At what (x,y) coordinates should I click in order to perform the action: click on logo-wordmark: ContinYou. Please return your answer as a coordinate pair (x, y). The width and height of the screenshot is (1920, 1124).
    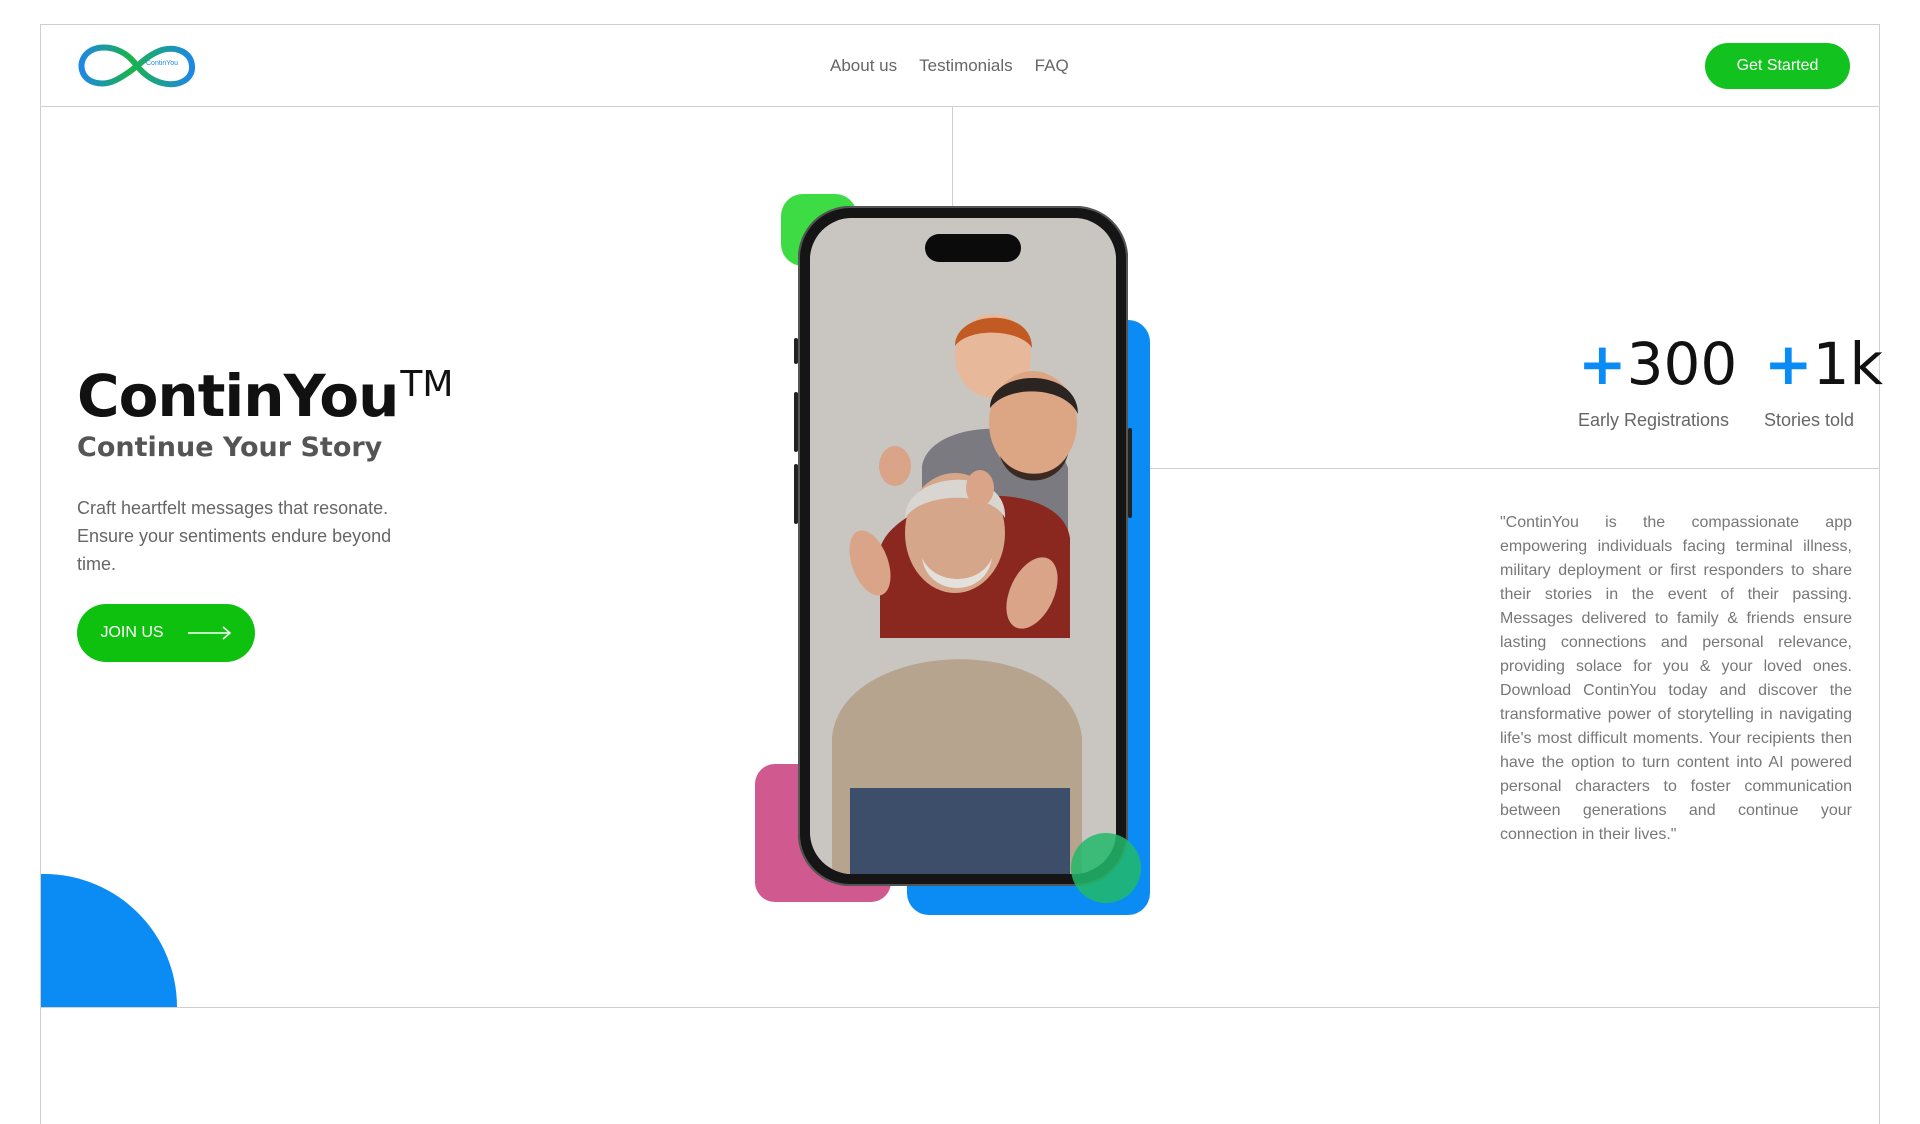
    Looking at the image, I should click on (162, 63).